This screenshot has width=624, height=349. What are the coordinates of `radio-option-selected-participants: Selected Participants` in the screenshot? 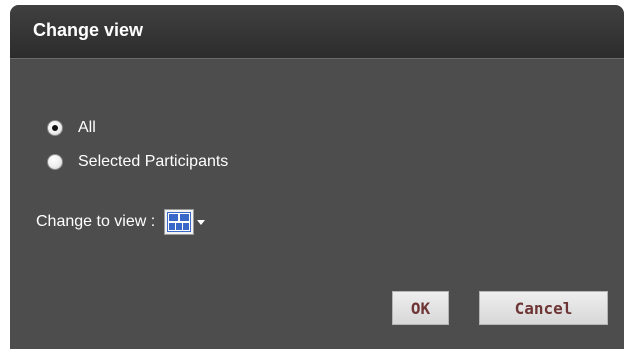 It's located at (137, 162).